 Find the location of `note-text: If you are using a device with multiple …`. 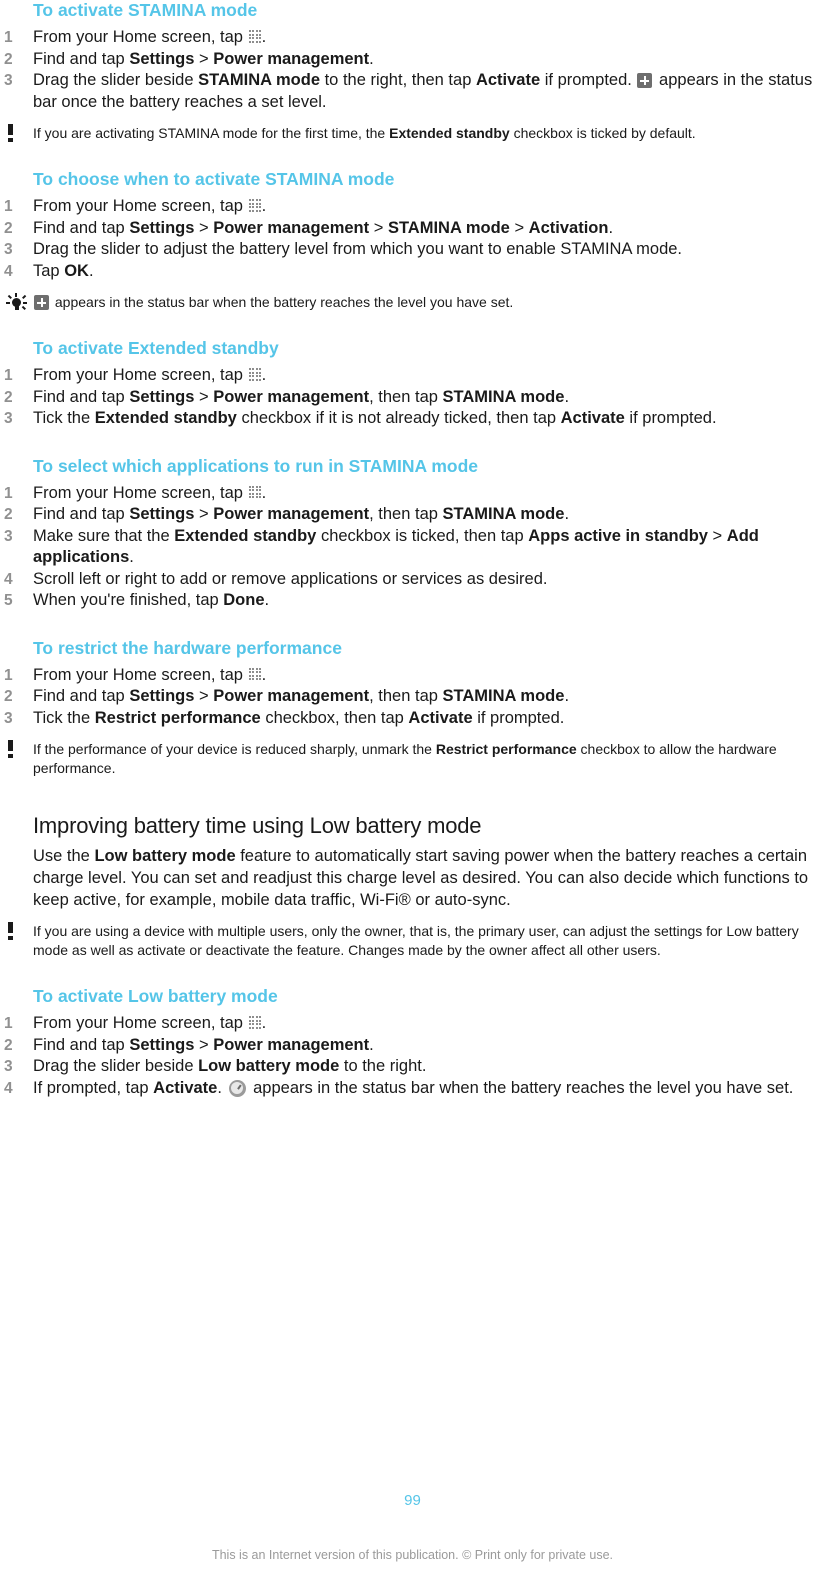

note-text: If you are using a device with multiple … is located at coordinates (416, 940).